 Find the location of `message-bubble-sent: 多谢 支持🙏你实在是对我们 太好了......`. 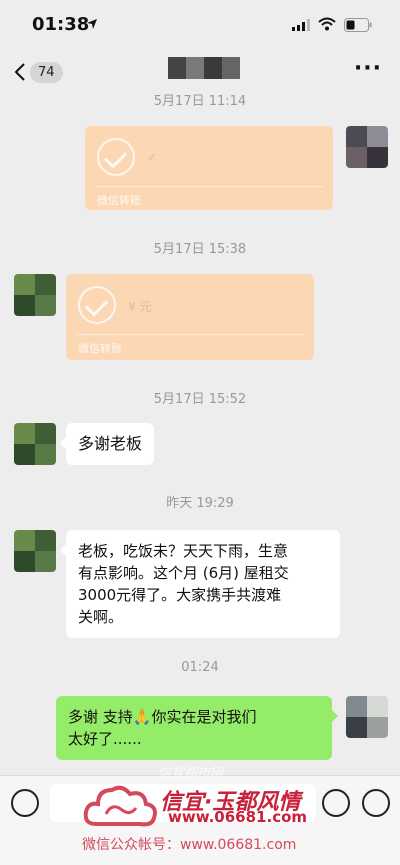

message-bubble-sent: 多谢 支持🙏你实在是对我们 太好了...... is located at coordinates (197, 728).